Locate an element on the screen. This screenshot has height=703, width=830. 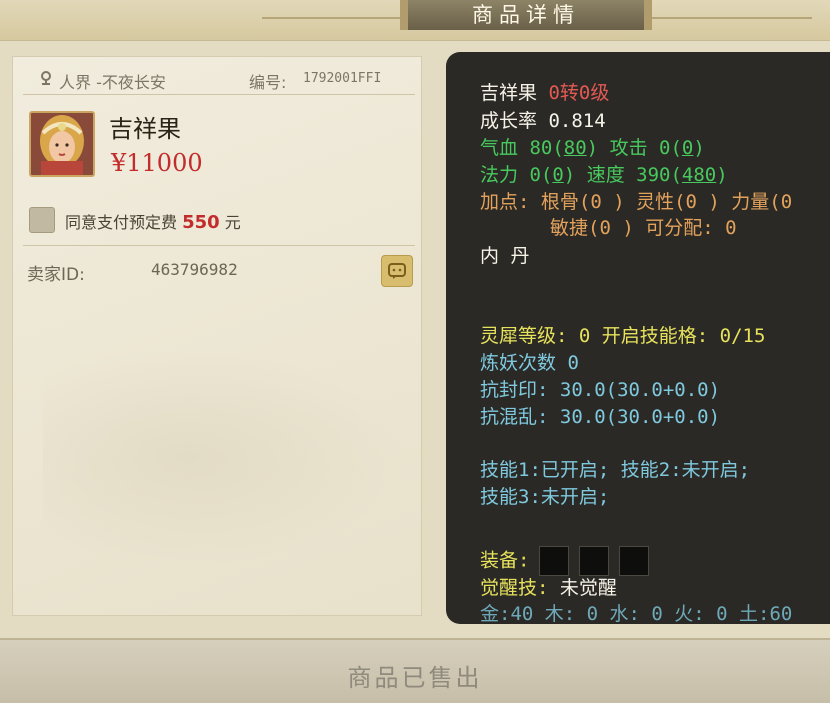
seller-id-value: 463796982 is located at coordinates (194, 269).